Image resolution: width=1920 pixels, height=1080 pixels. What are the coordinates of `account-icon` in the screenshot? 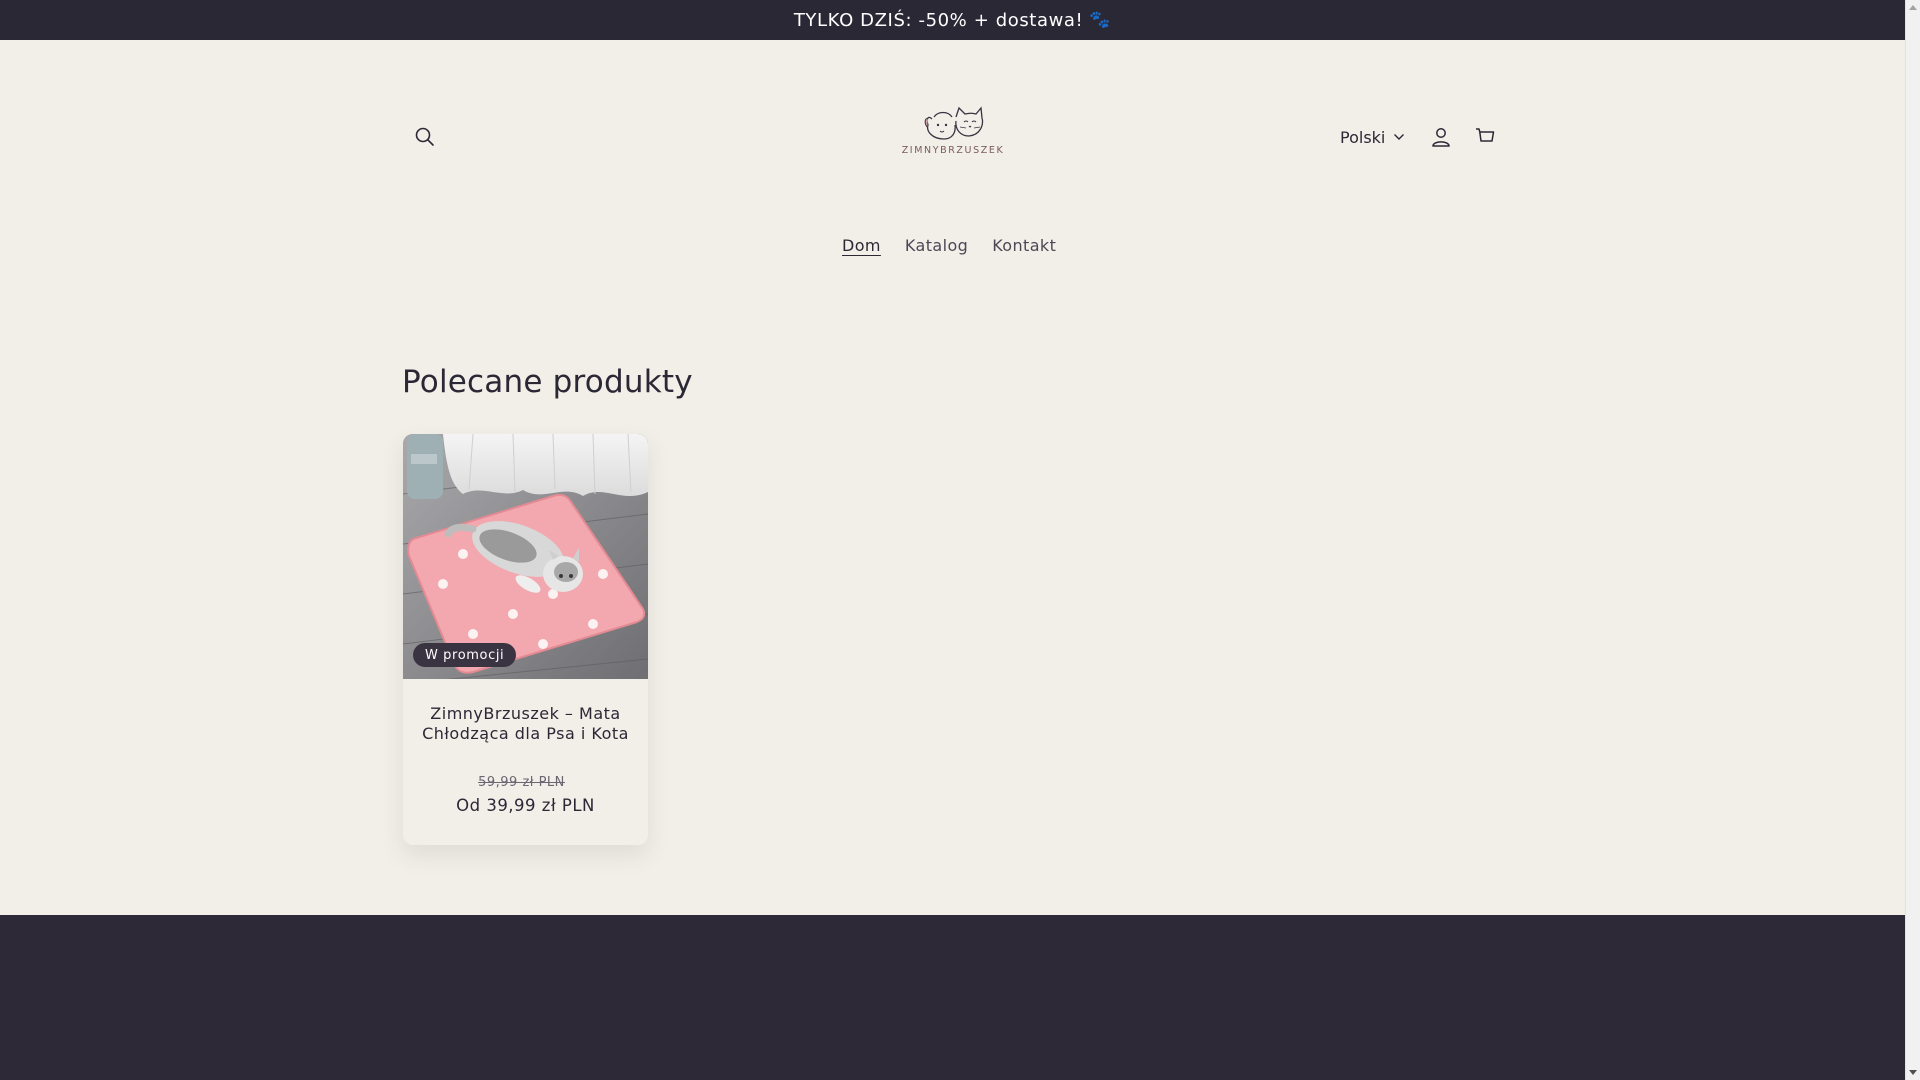 It's located at (1441, 137).